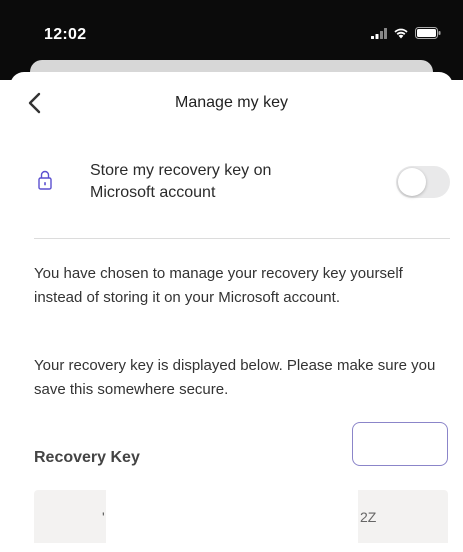 The height and width of the screenshot is (552, 463). What do you see at coordinates (400, 444) in the screenshot?
I see `copy-key-button` at bounding box center [400, 444].